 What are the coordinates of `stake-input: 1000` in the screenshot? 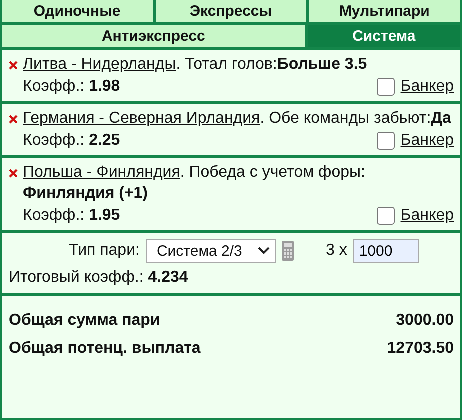 It's located at (386, 251).